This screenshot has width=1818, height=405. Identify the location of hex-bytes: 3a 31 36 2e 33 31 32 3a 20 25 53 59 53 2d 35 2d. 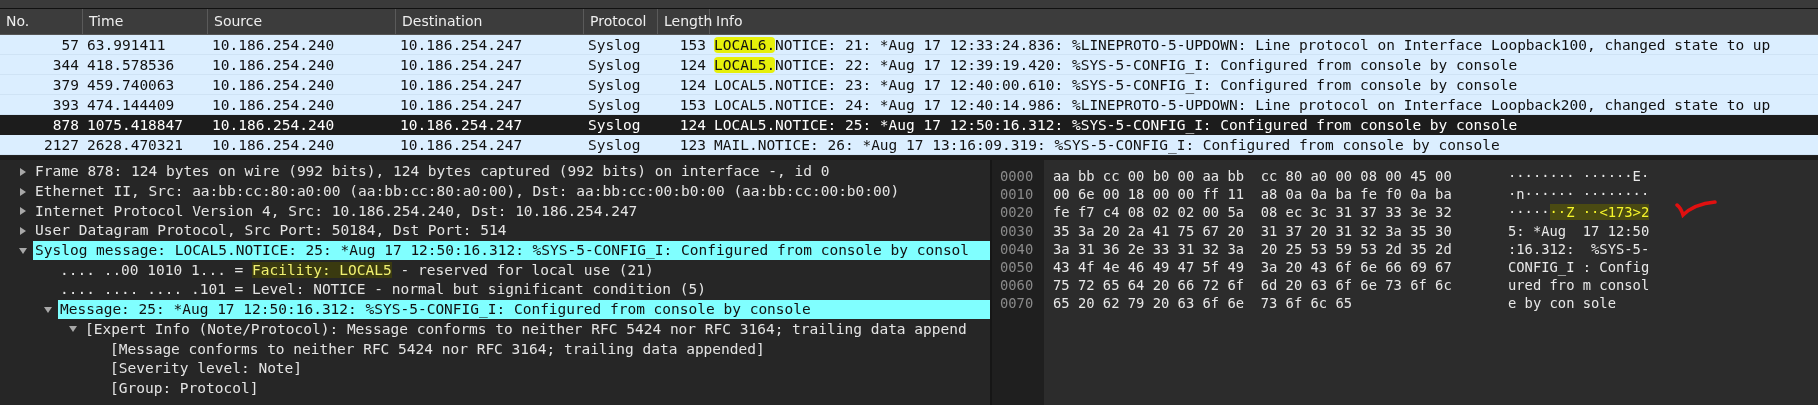
(1252, 248).